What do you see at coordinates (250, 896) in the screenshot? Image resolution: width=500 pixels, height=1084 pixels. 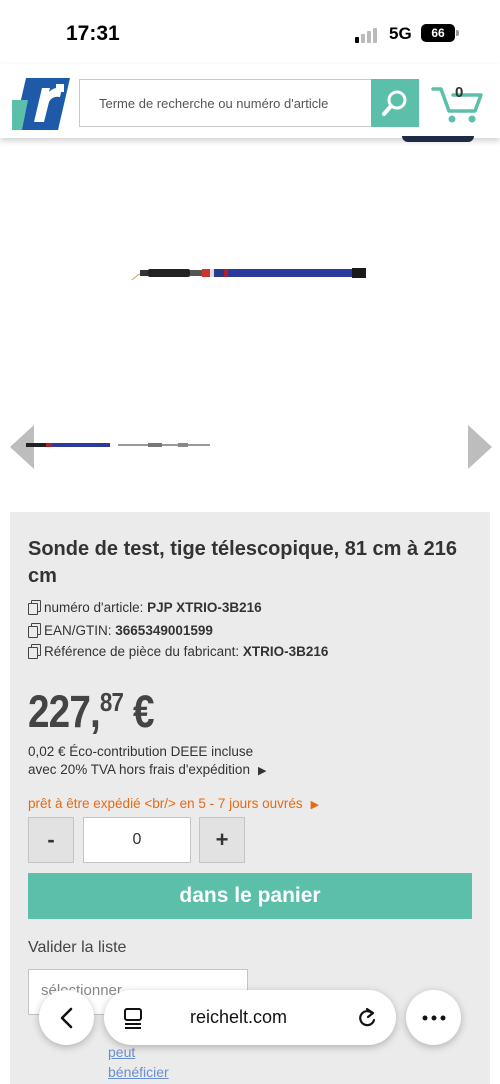 I see `add-to-cart-button: dans le panier` at bounding box center [250, 896].